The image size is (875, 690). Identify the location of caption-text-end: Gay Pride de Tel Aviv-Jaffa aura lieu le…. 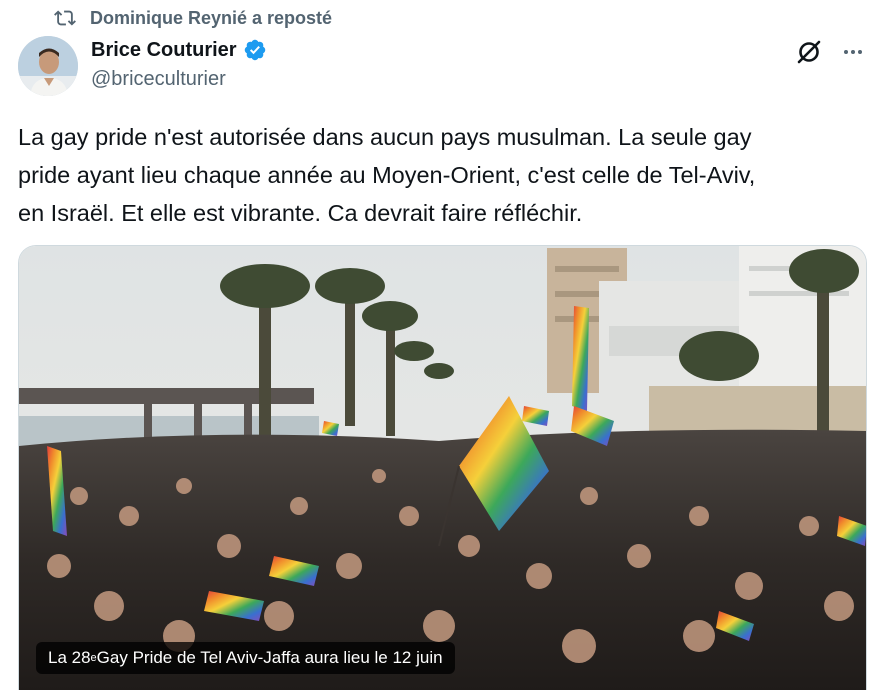
(269, 657).